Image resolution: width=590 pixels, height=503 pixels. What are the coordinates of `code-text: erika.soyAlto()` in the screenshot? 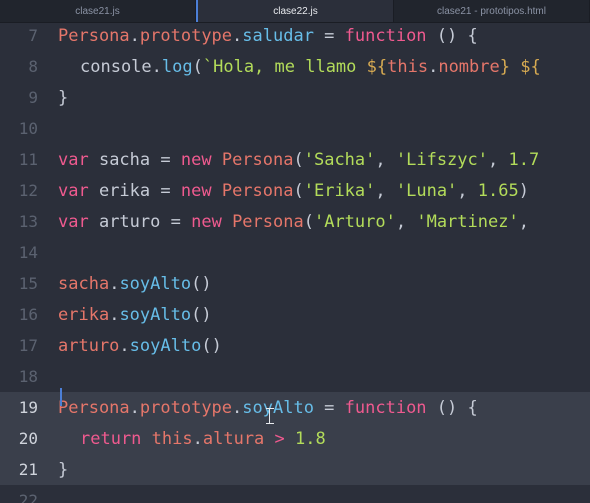 It's located at (130, 315).